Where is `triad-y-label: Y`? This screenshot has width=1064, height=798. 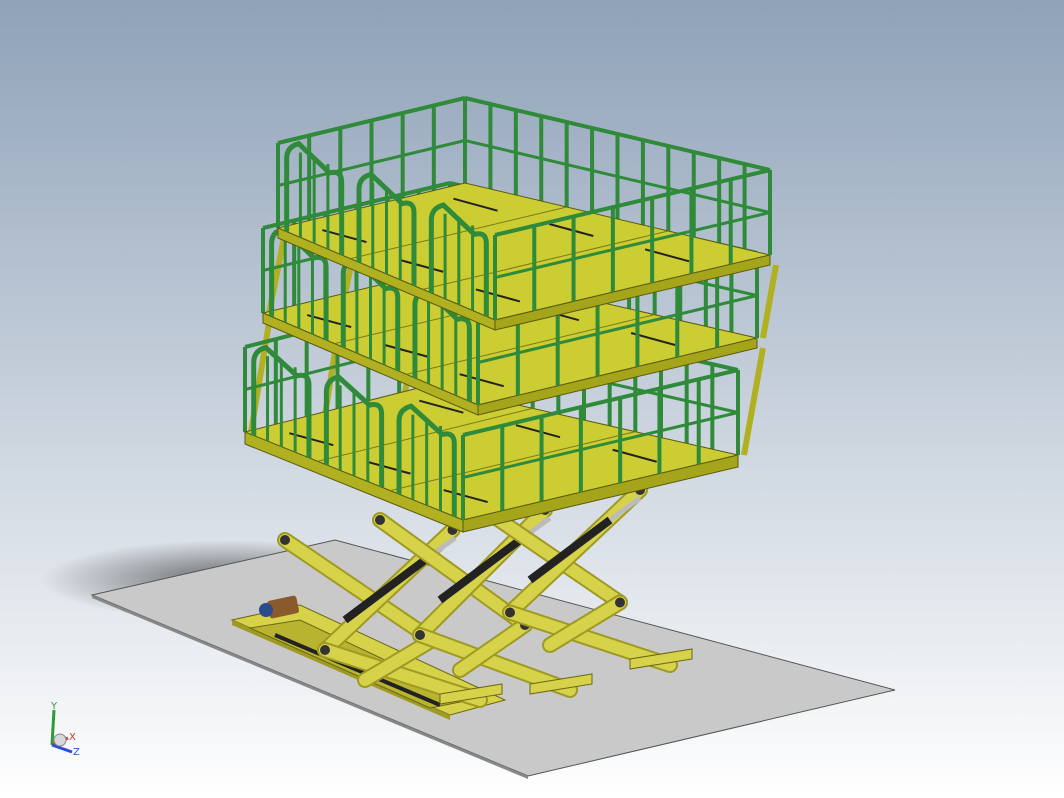
triad-y-label: Y is located at coordinates (54, 706).